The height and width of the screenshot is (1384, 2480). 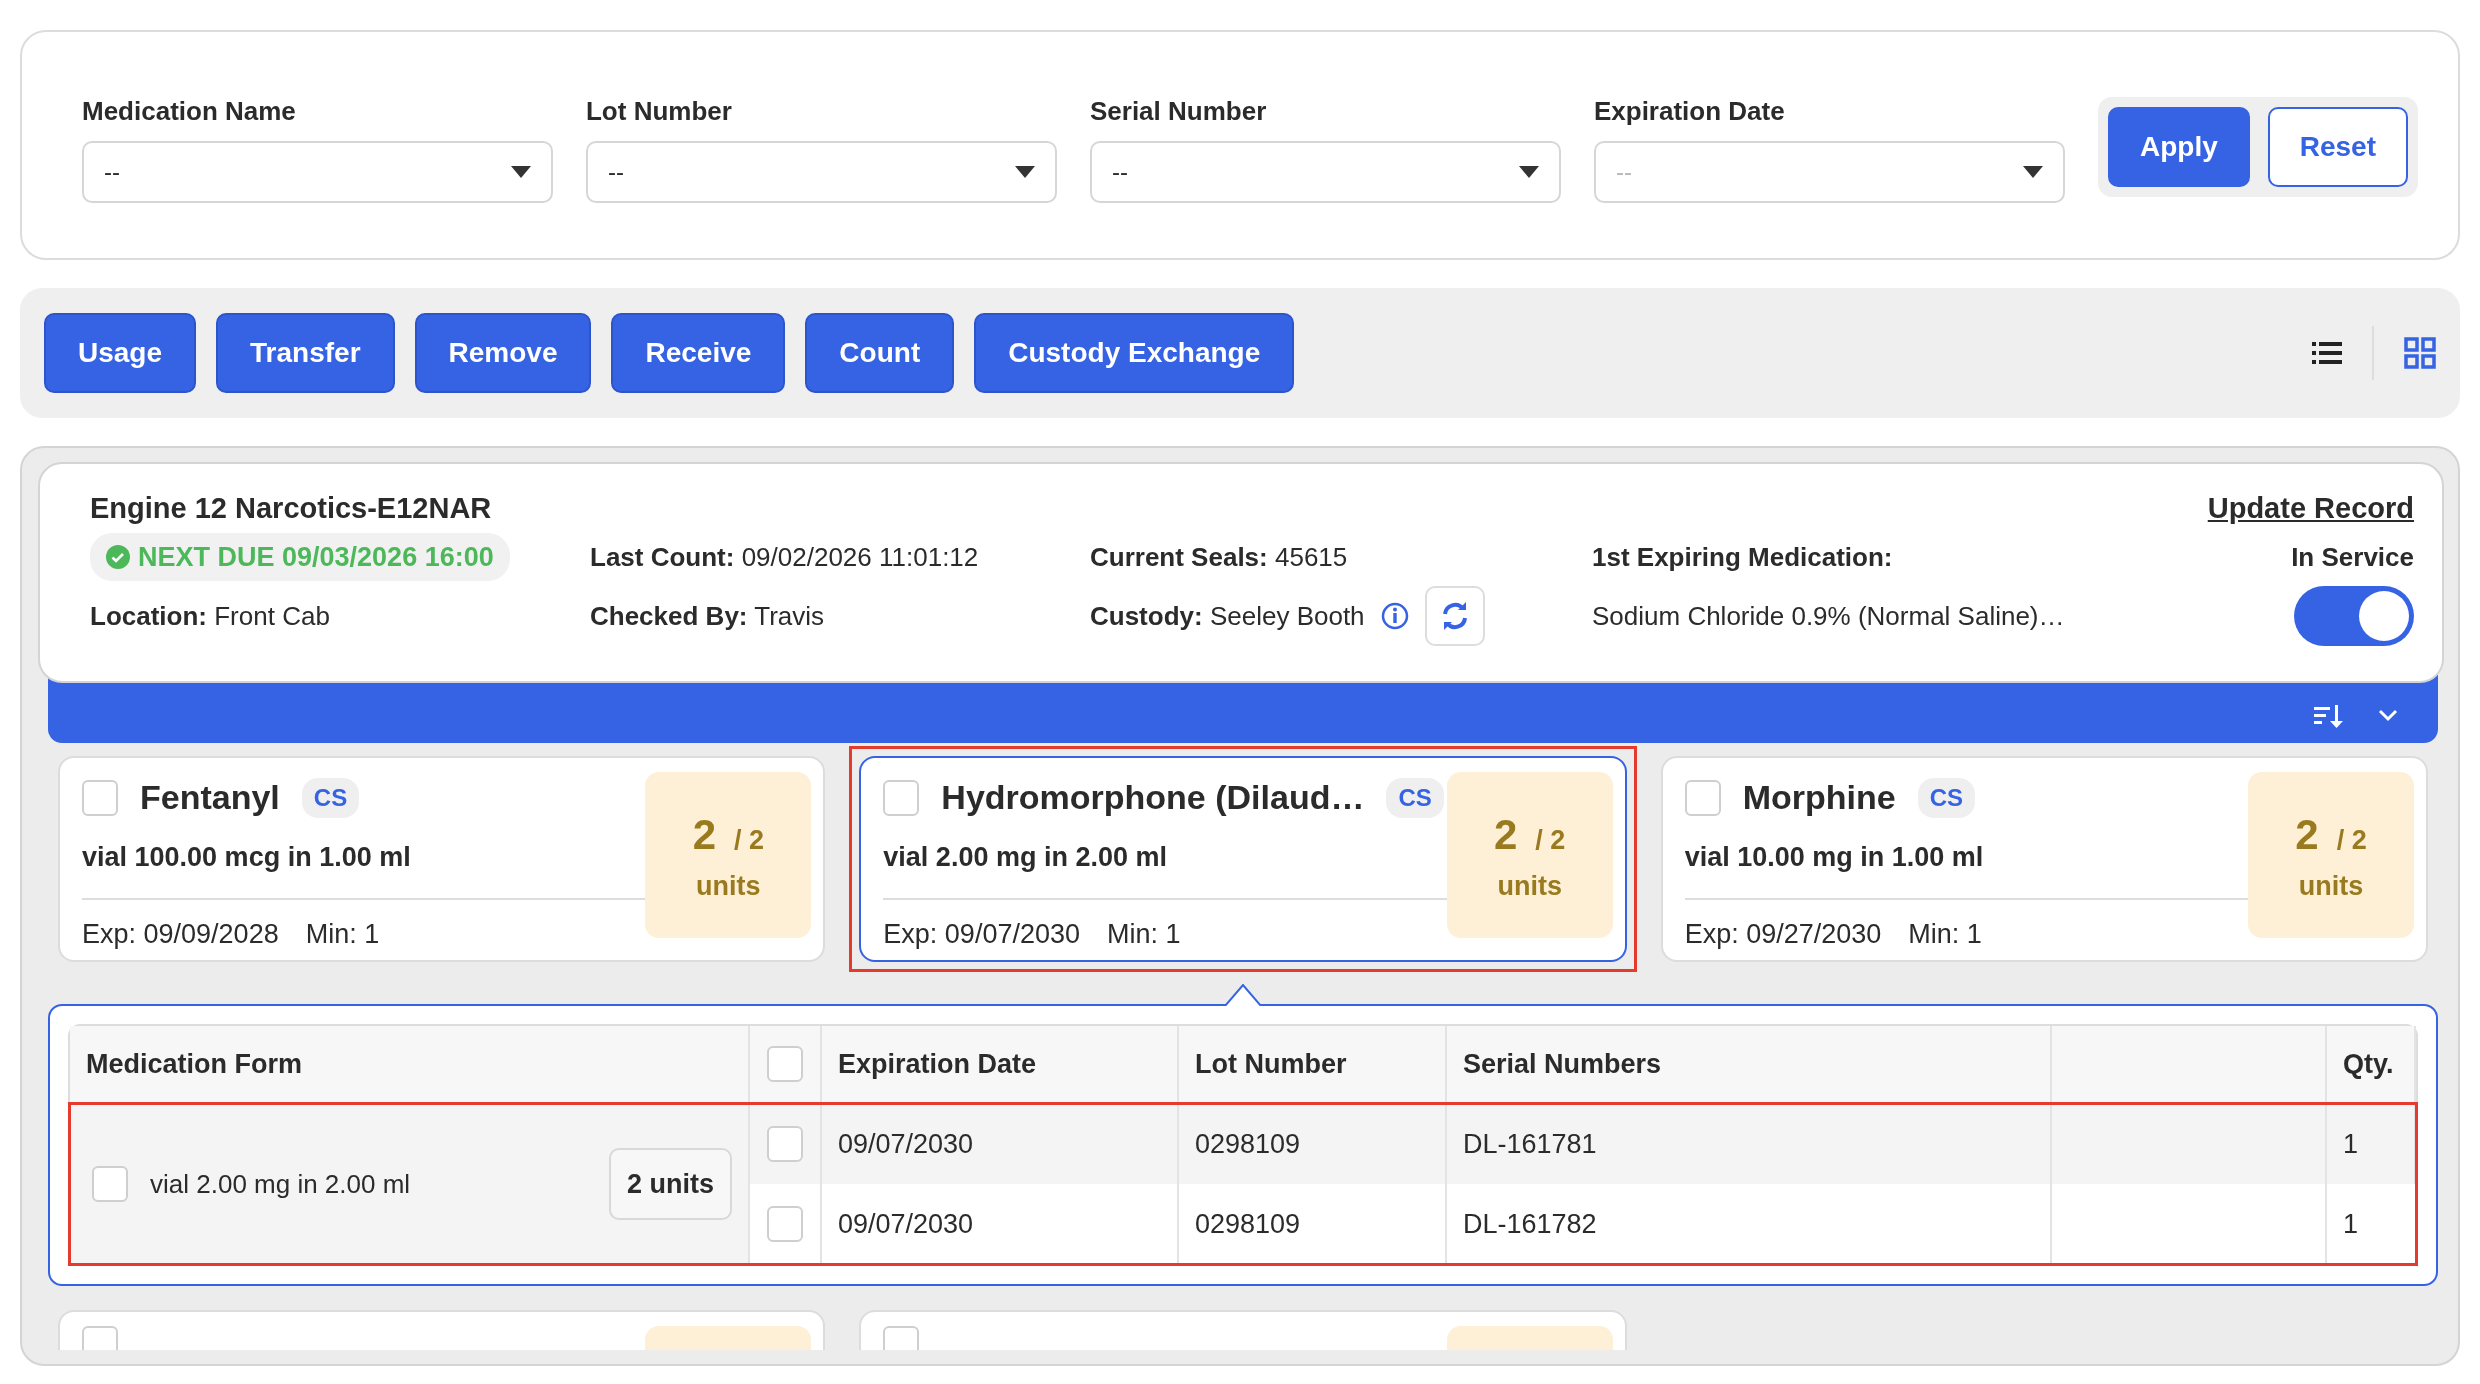 I want to click on in-service-label: In Service, so click(x=2352, y=557).